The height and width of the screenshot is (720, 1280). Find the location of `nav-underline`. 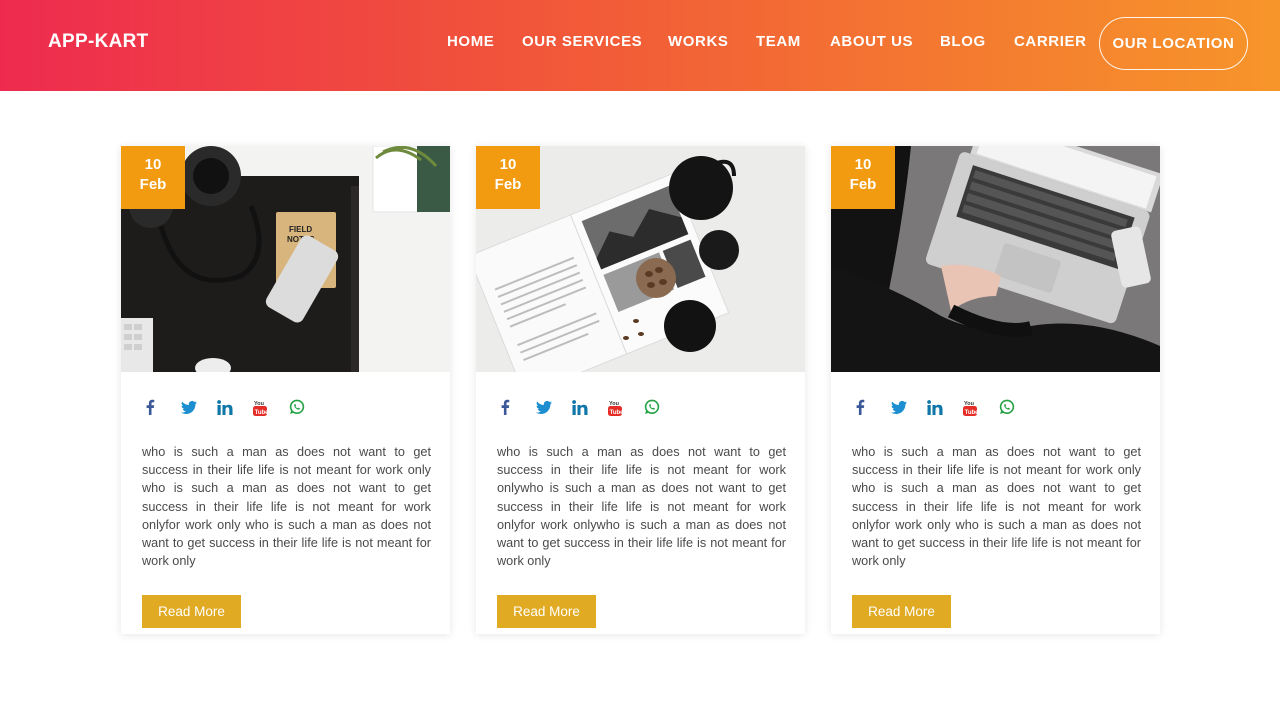

nav-underline is located at coordinates (134, 95).